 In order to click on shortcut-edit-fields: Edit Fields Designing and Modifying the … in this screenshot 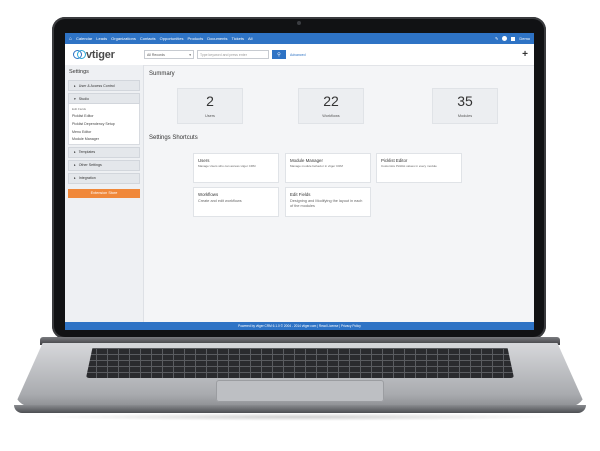, I will do `click(328, 202)`.